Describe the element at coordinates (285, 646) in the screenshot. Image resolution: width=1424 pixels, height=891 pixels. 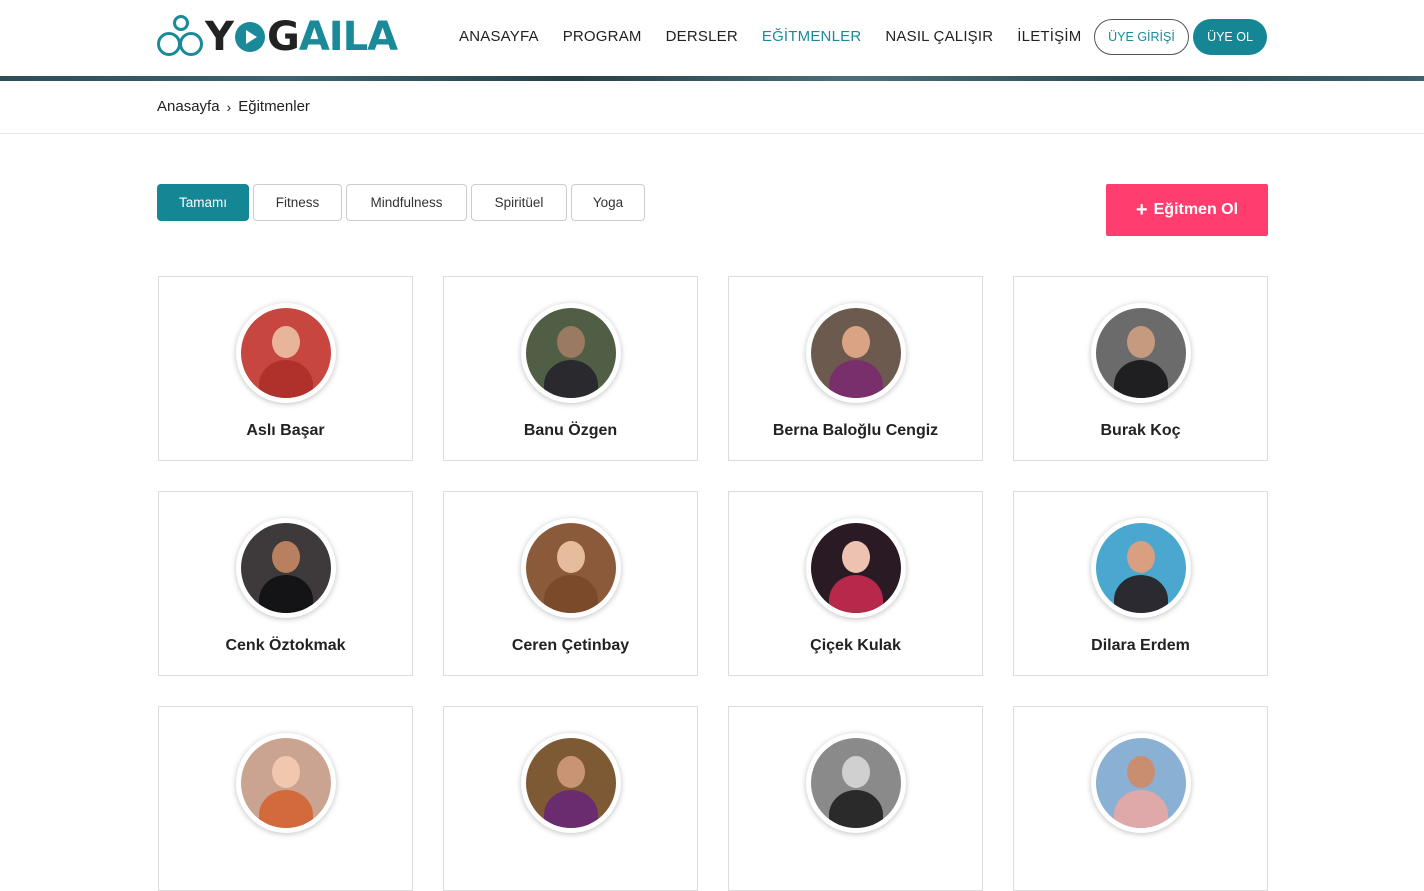
I see `instructor-name: Cenk Öztokmak` at that location.